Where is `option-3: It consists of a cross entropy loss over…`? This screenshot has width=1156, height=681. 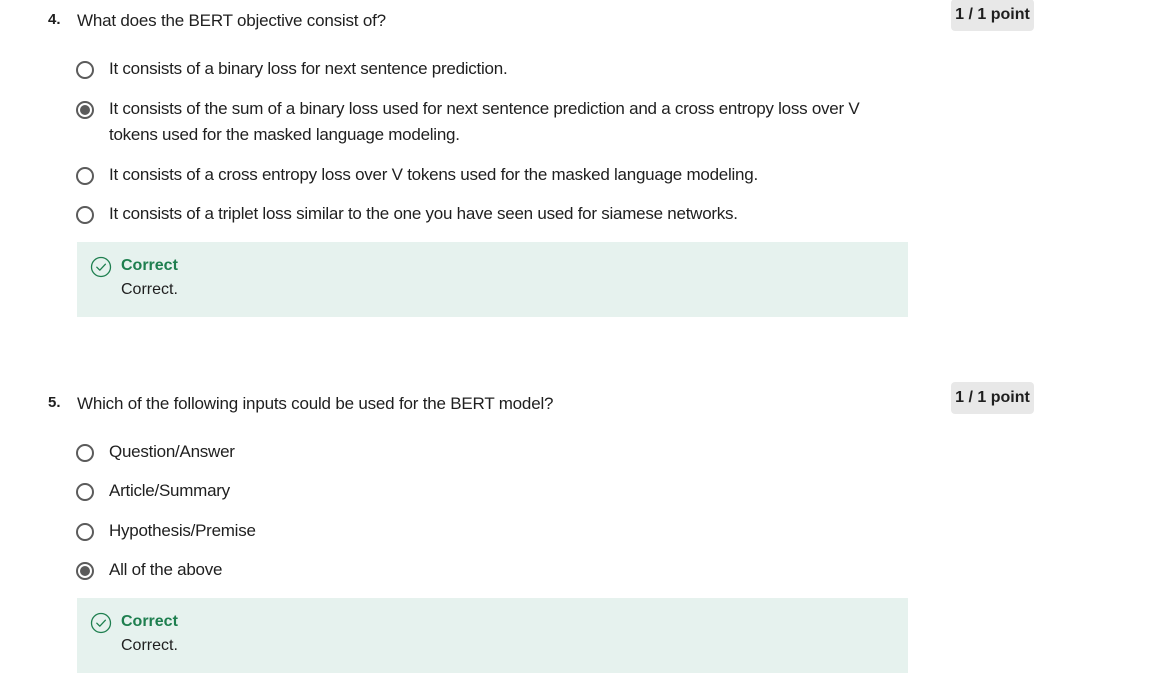
option-3: It consists of a cross entropy loss over… is located at coordinates (472, 176).